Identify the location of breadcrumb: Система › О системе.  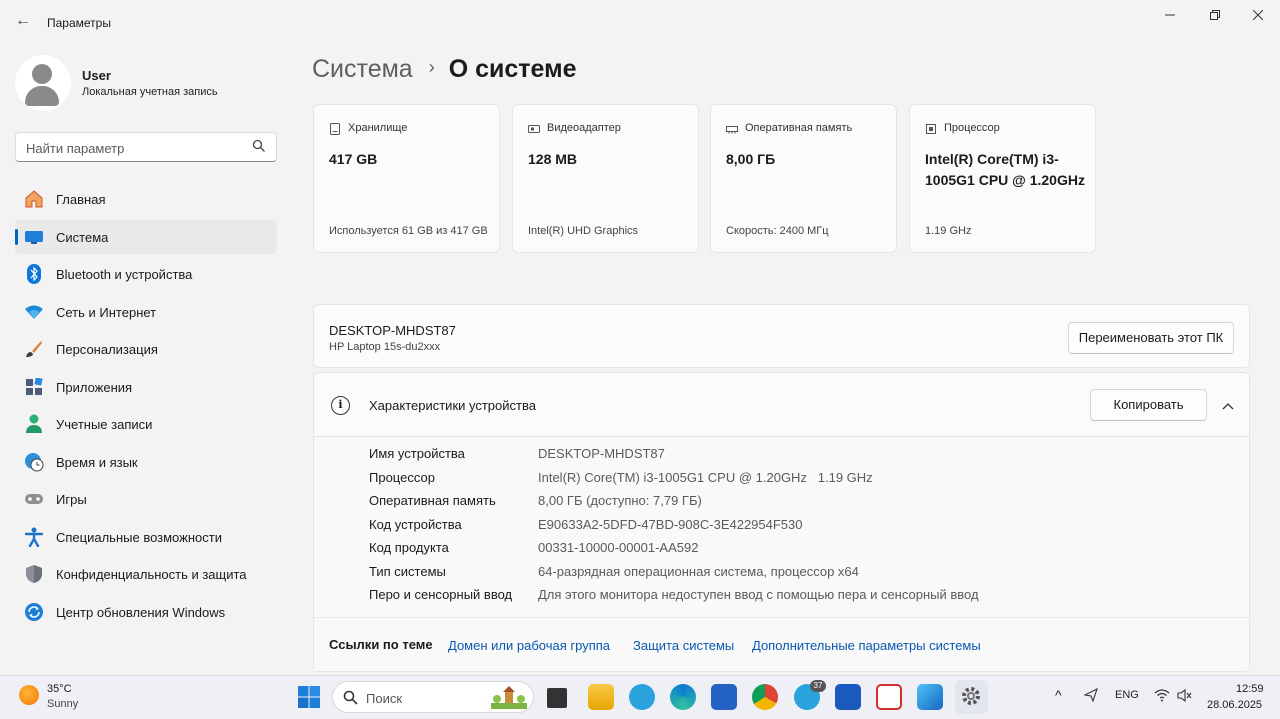
(444, 72).